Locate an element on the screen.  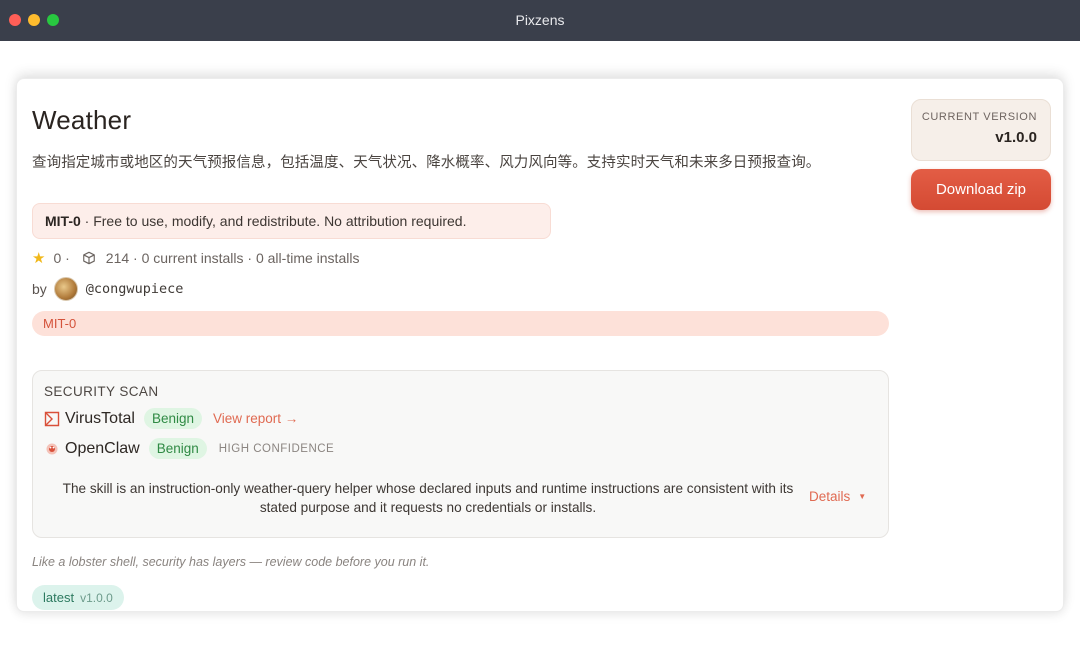
latest-version: v1.0.0 is located at coordinates (96, 597).